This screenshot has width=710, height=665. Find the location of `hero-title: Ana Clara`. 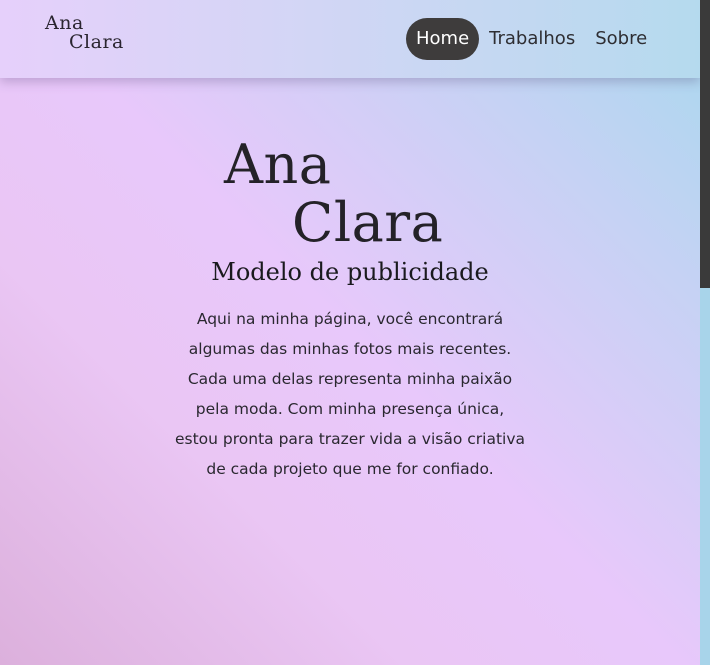

hero-title: Ana Clara is located at coordinates (333, 194).